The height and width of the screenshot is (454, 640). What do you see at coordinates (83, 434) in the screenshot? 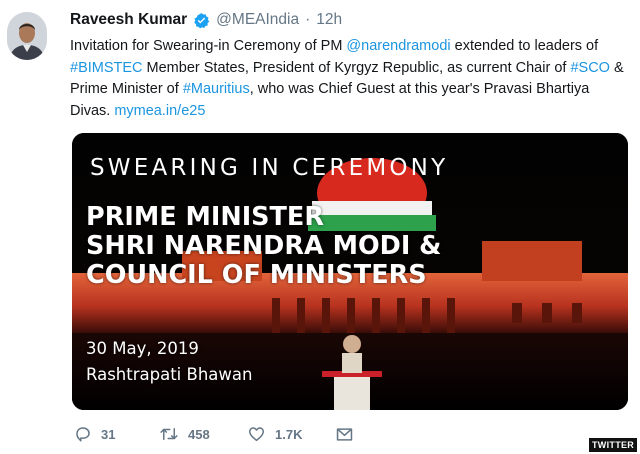
I see `reply-icon` at bounding box center [83, 434].